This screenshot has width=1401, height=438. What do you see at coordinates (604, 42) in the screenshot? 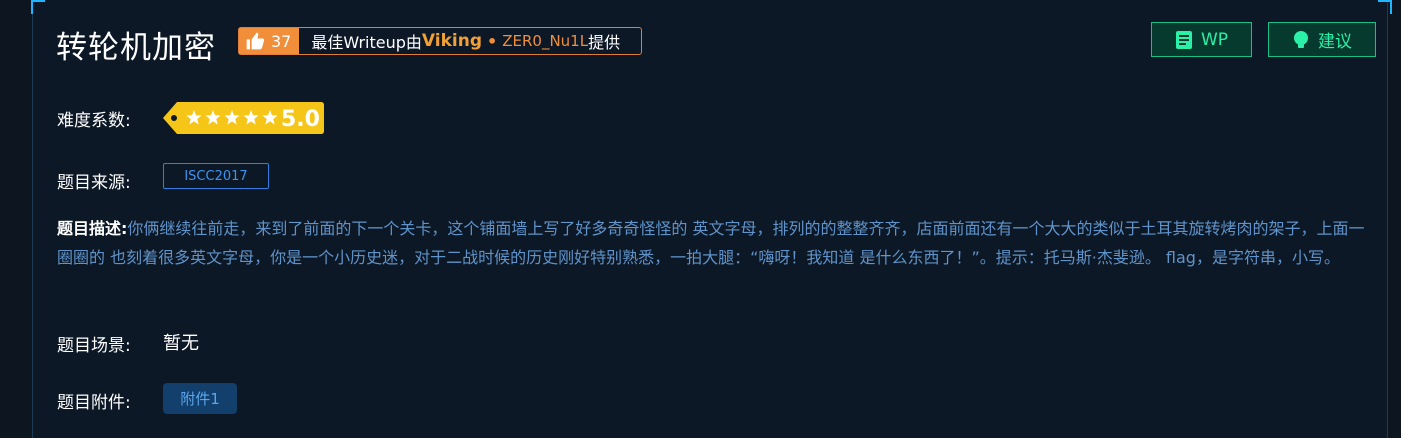
I see `writeup-suffix: 提供` at bounding box center [604, 42].